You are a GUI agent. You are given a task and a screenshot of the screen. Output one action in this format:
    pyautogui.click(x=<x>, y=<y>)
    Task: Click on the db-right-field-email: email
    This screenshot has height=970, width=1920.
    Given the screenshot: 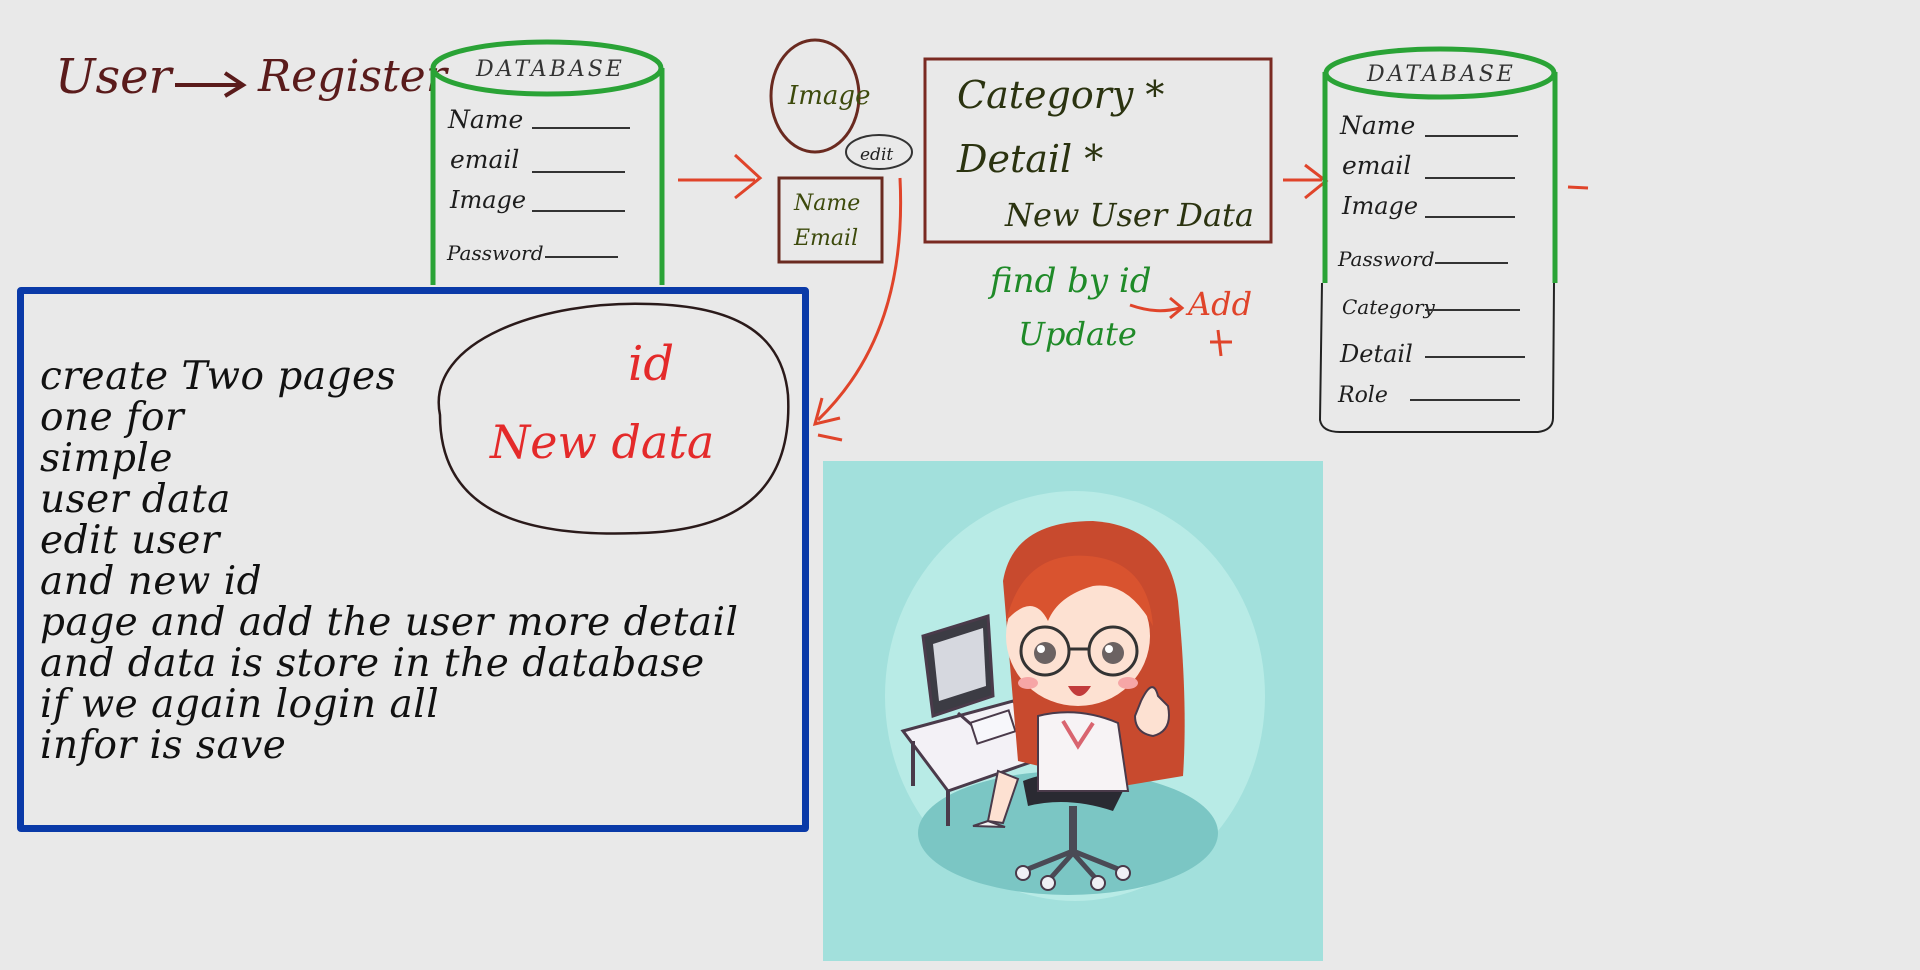 What is the action you would take?
    pyautogui.click(x=1376, y=165)
    